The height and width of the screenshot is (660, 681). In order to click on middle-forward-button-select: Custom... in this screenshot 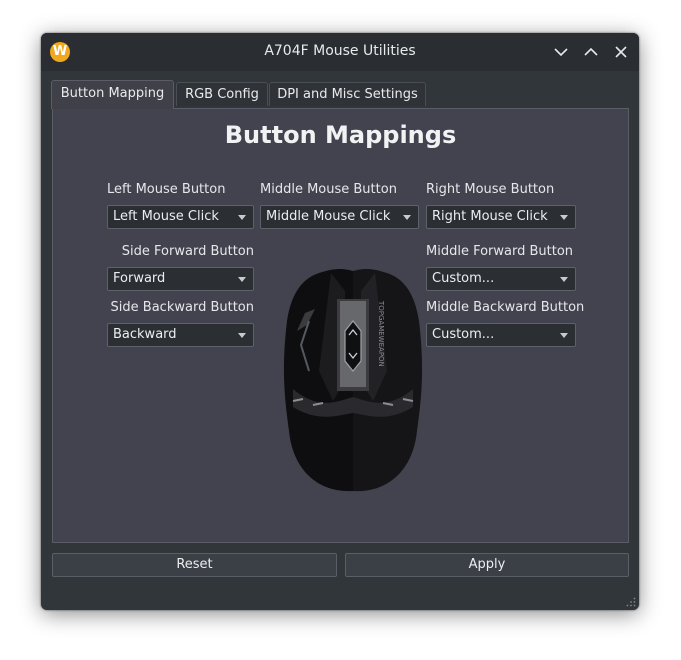, I will do `click(501, 279)`.